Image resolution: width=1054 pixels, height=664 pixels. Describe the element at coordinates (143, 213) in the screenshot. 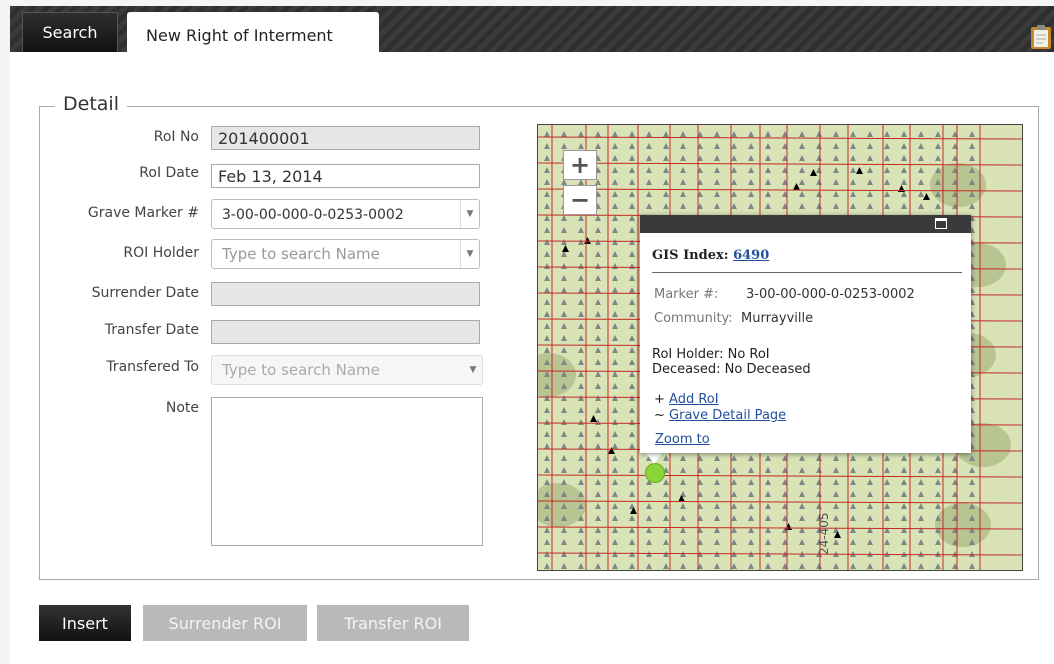

I see `grave-marker-label: Grave Marker #` at that location.